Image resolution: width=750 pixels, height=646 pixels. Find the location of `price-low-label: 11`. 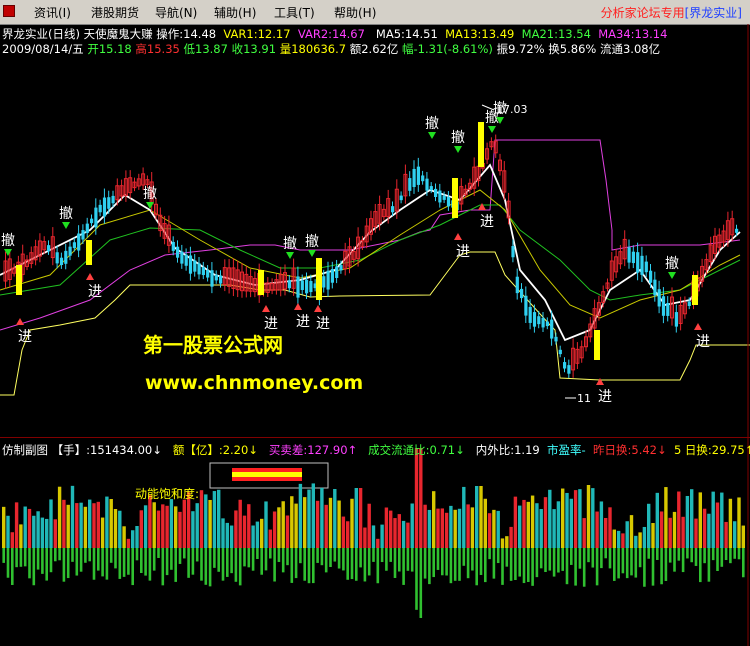

price-low-label: 11 is located at coordinates (584, 398).